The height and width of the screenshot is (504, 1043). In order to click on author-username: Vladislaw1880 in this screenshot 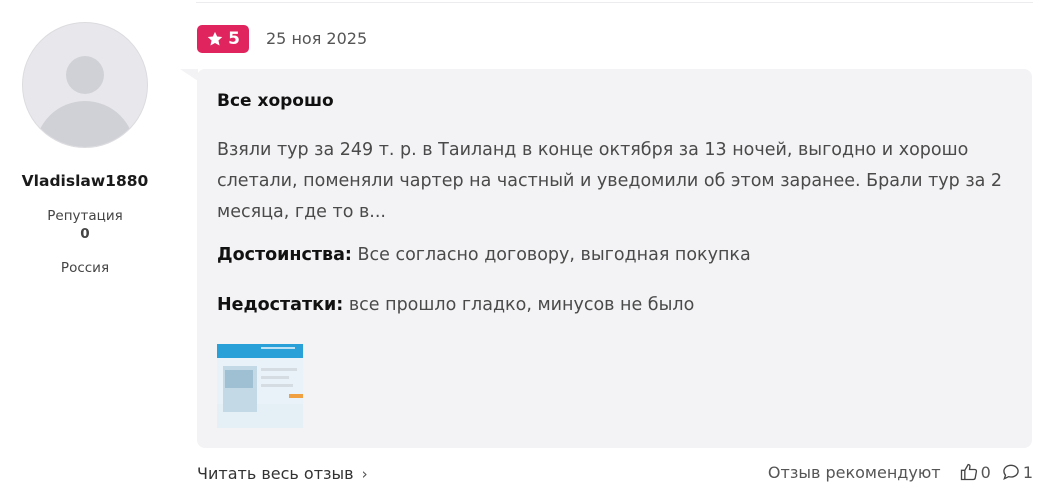, I will do `click(85, 181)`.